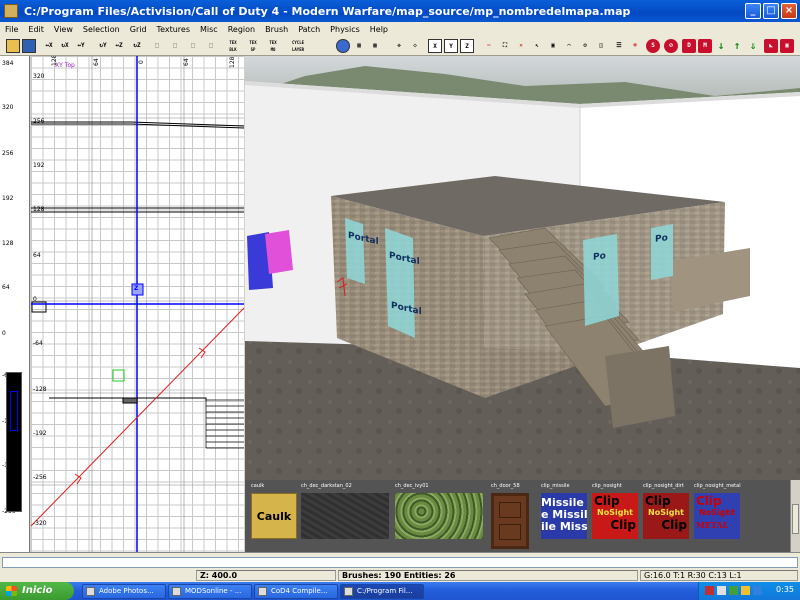 The width and height of the screenshot is (800, 600). What do you see at coordinates (241, 29) in the screenshot?
I see `menu-region: Region` at bounding box center [241, 29].